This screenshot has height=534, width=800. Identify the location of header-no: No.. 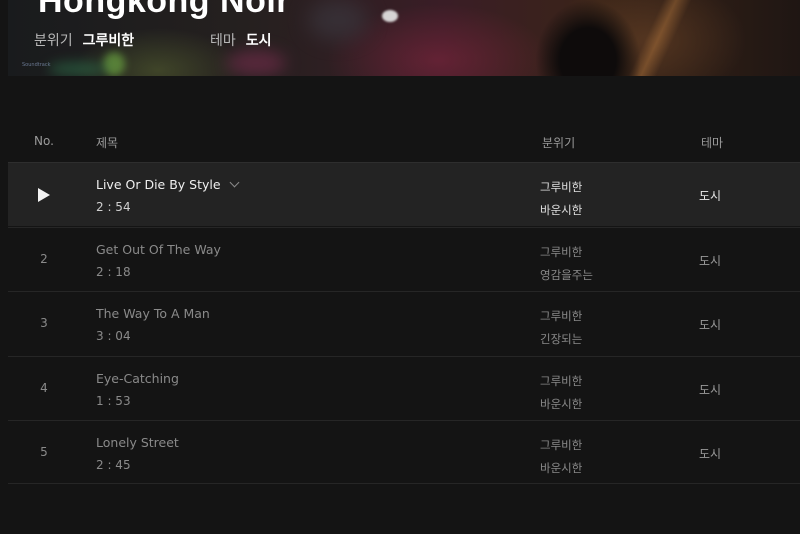
(44, 141).